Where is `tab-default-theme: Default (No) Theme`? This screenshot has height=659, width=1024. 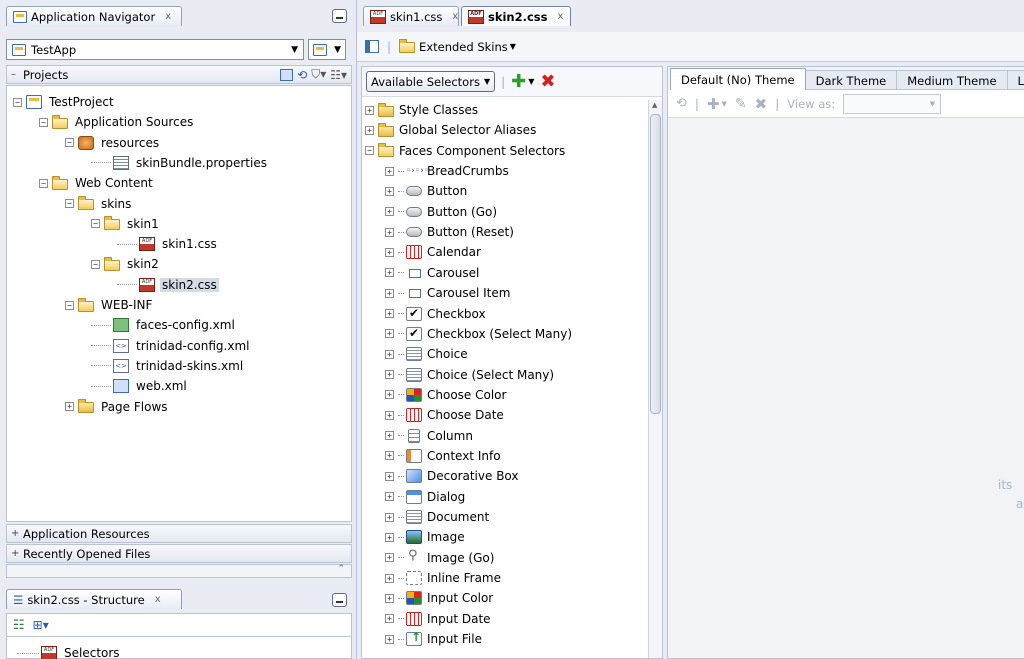
tab-default-theme: Default (No) Theme is located at coordinates (738, 79).